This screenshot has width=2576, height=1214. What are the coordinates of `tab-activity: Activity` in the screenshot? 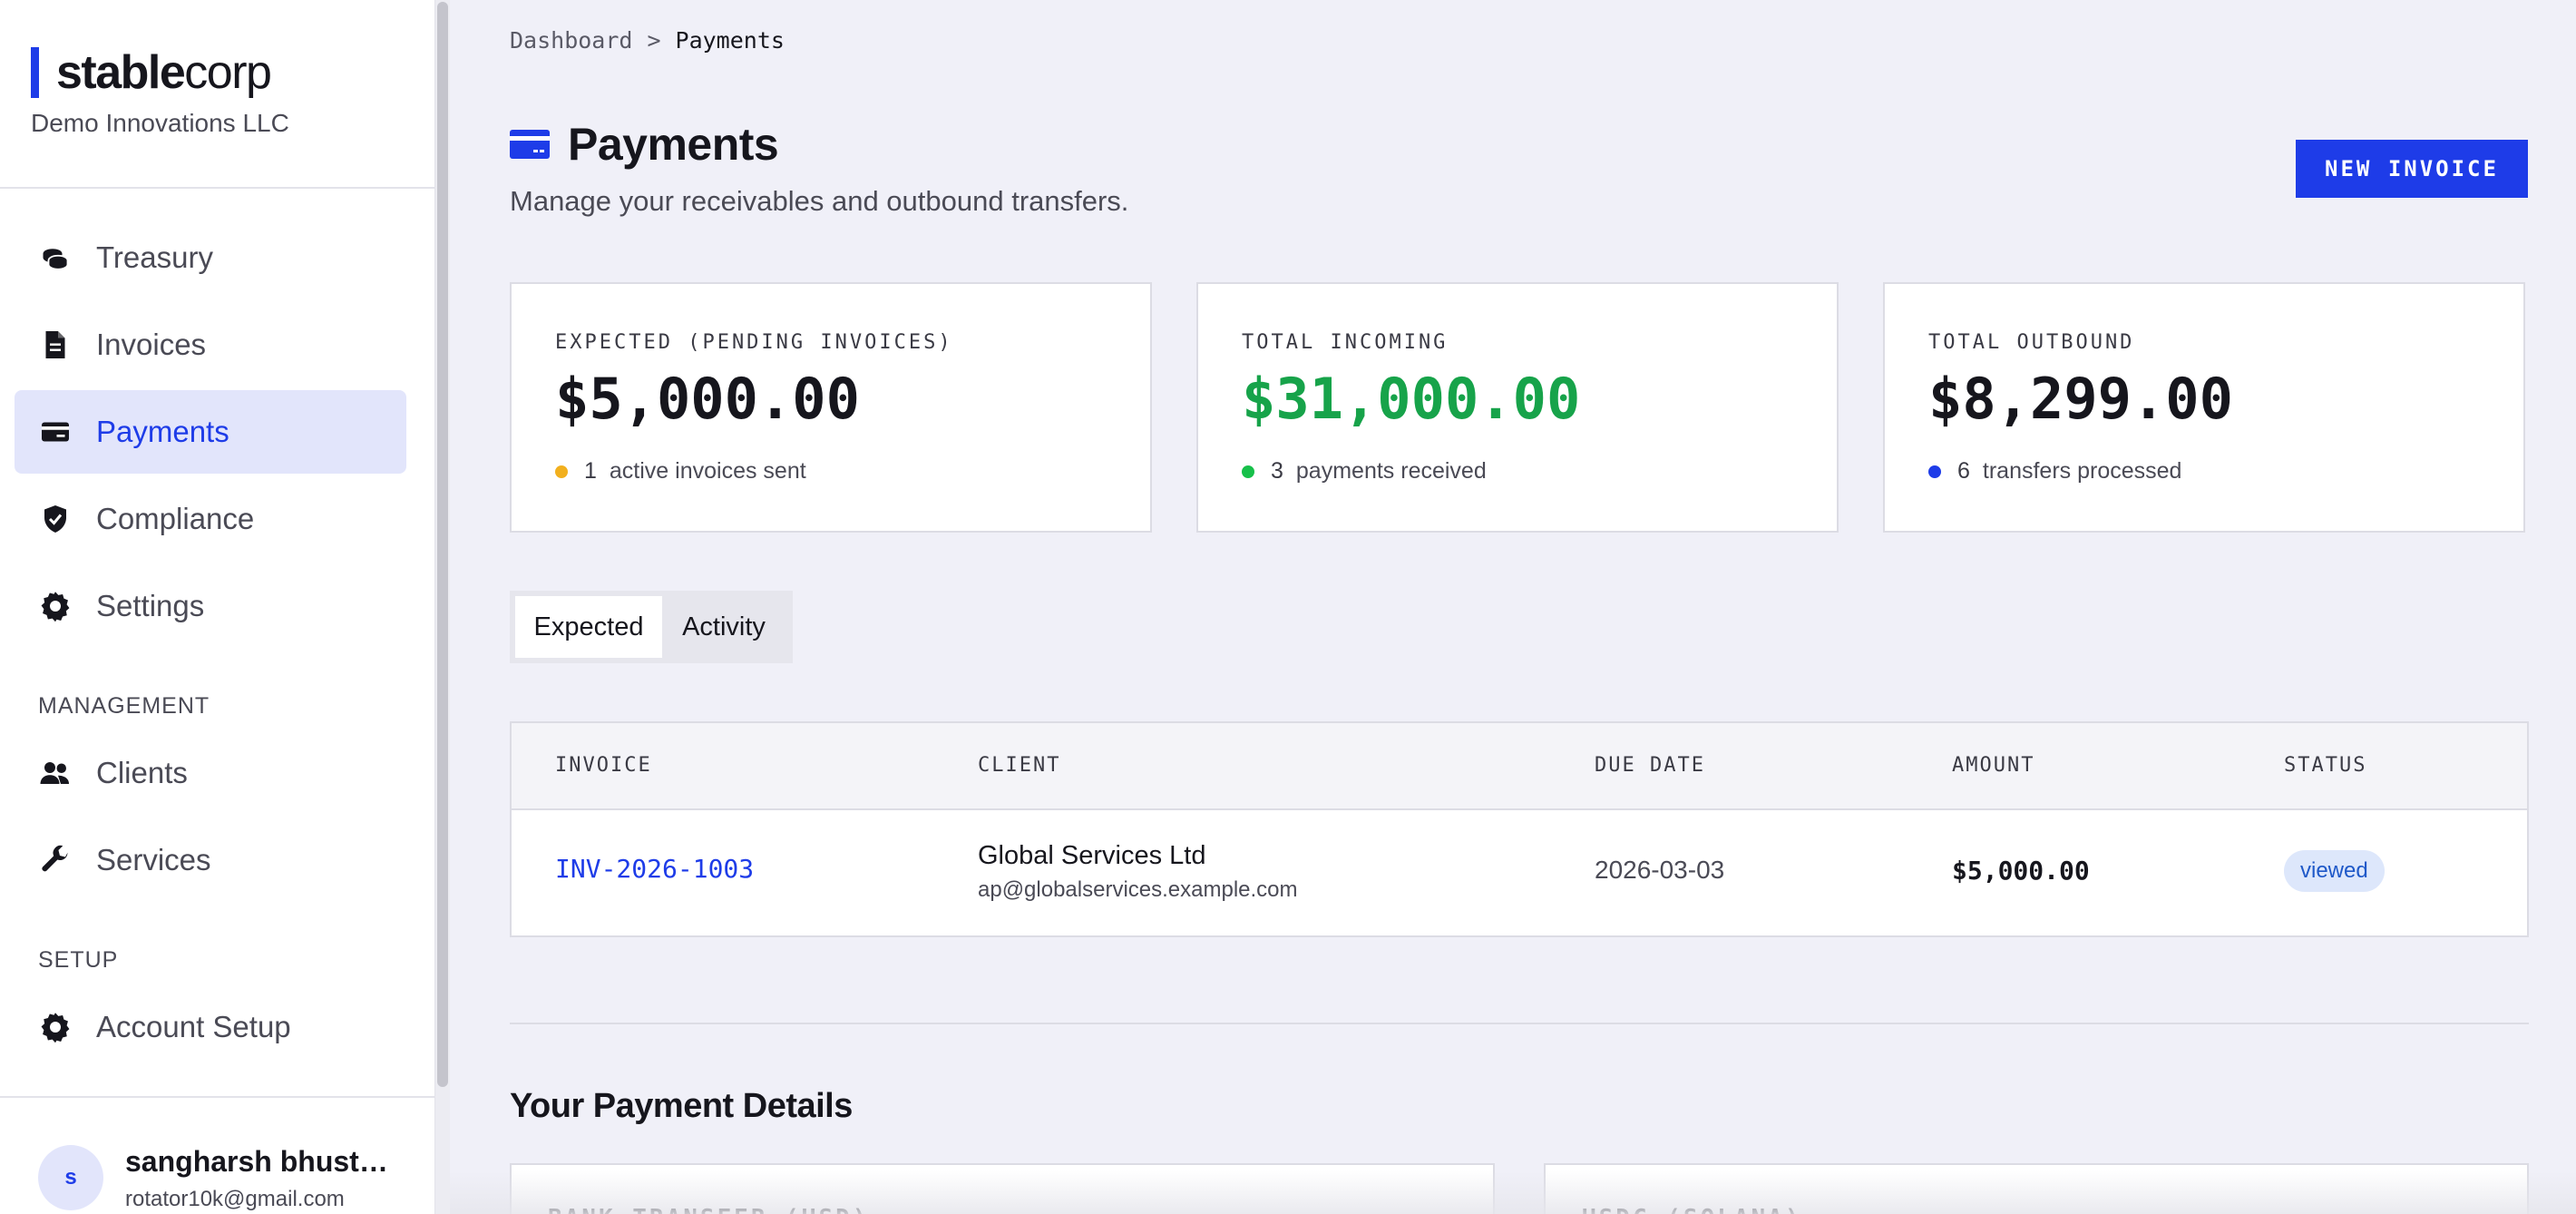 It's located at (723, 627).